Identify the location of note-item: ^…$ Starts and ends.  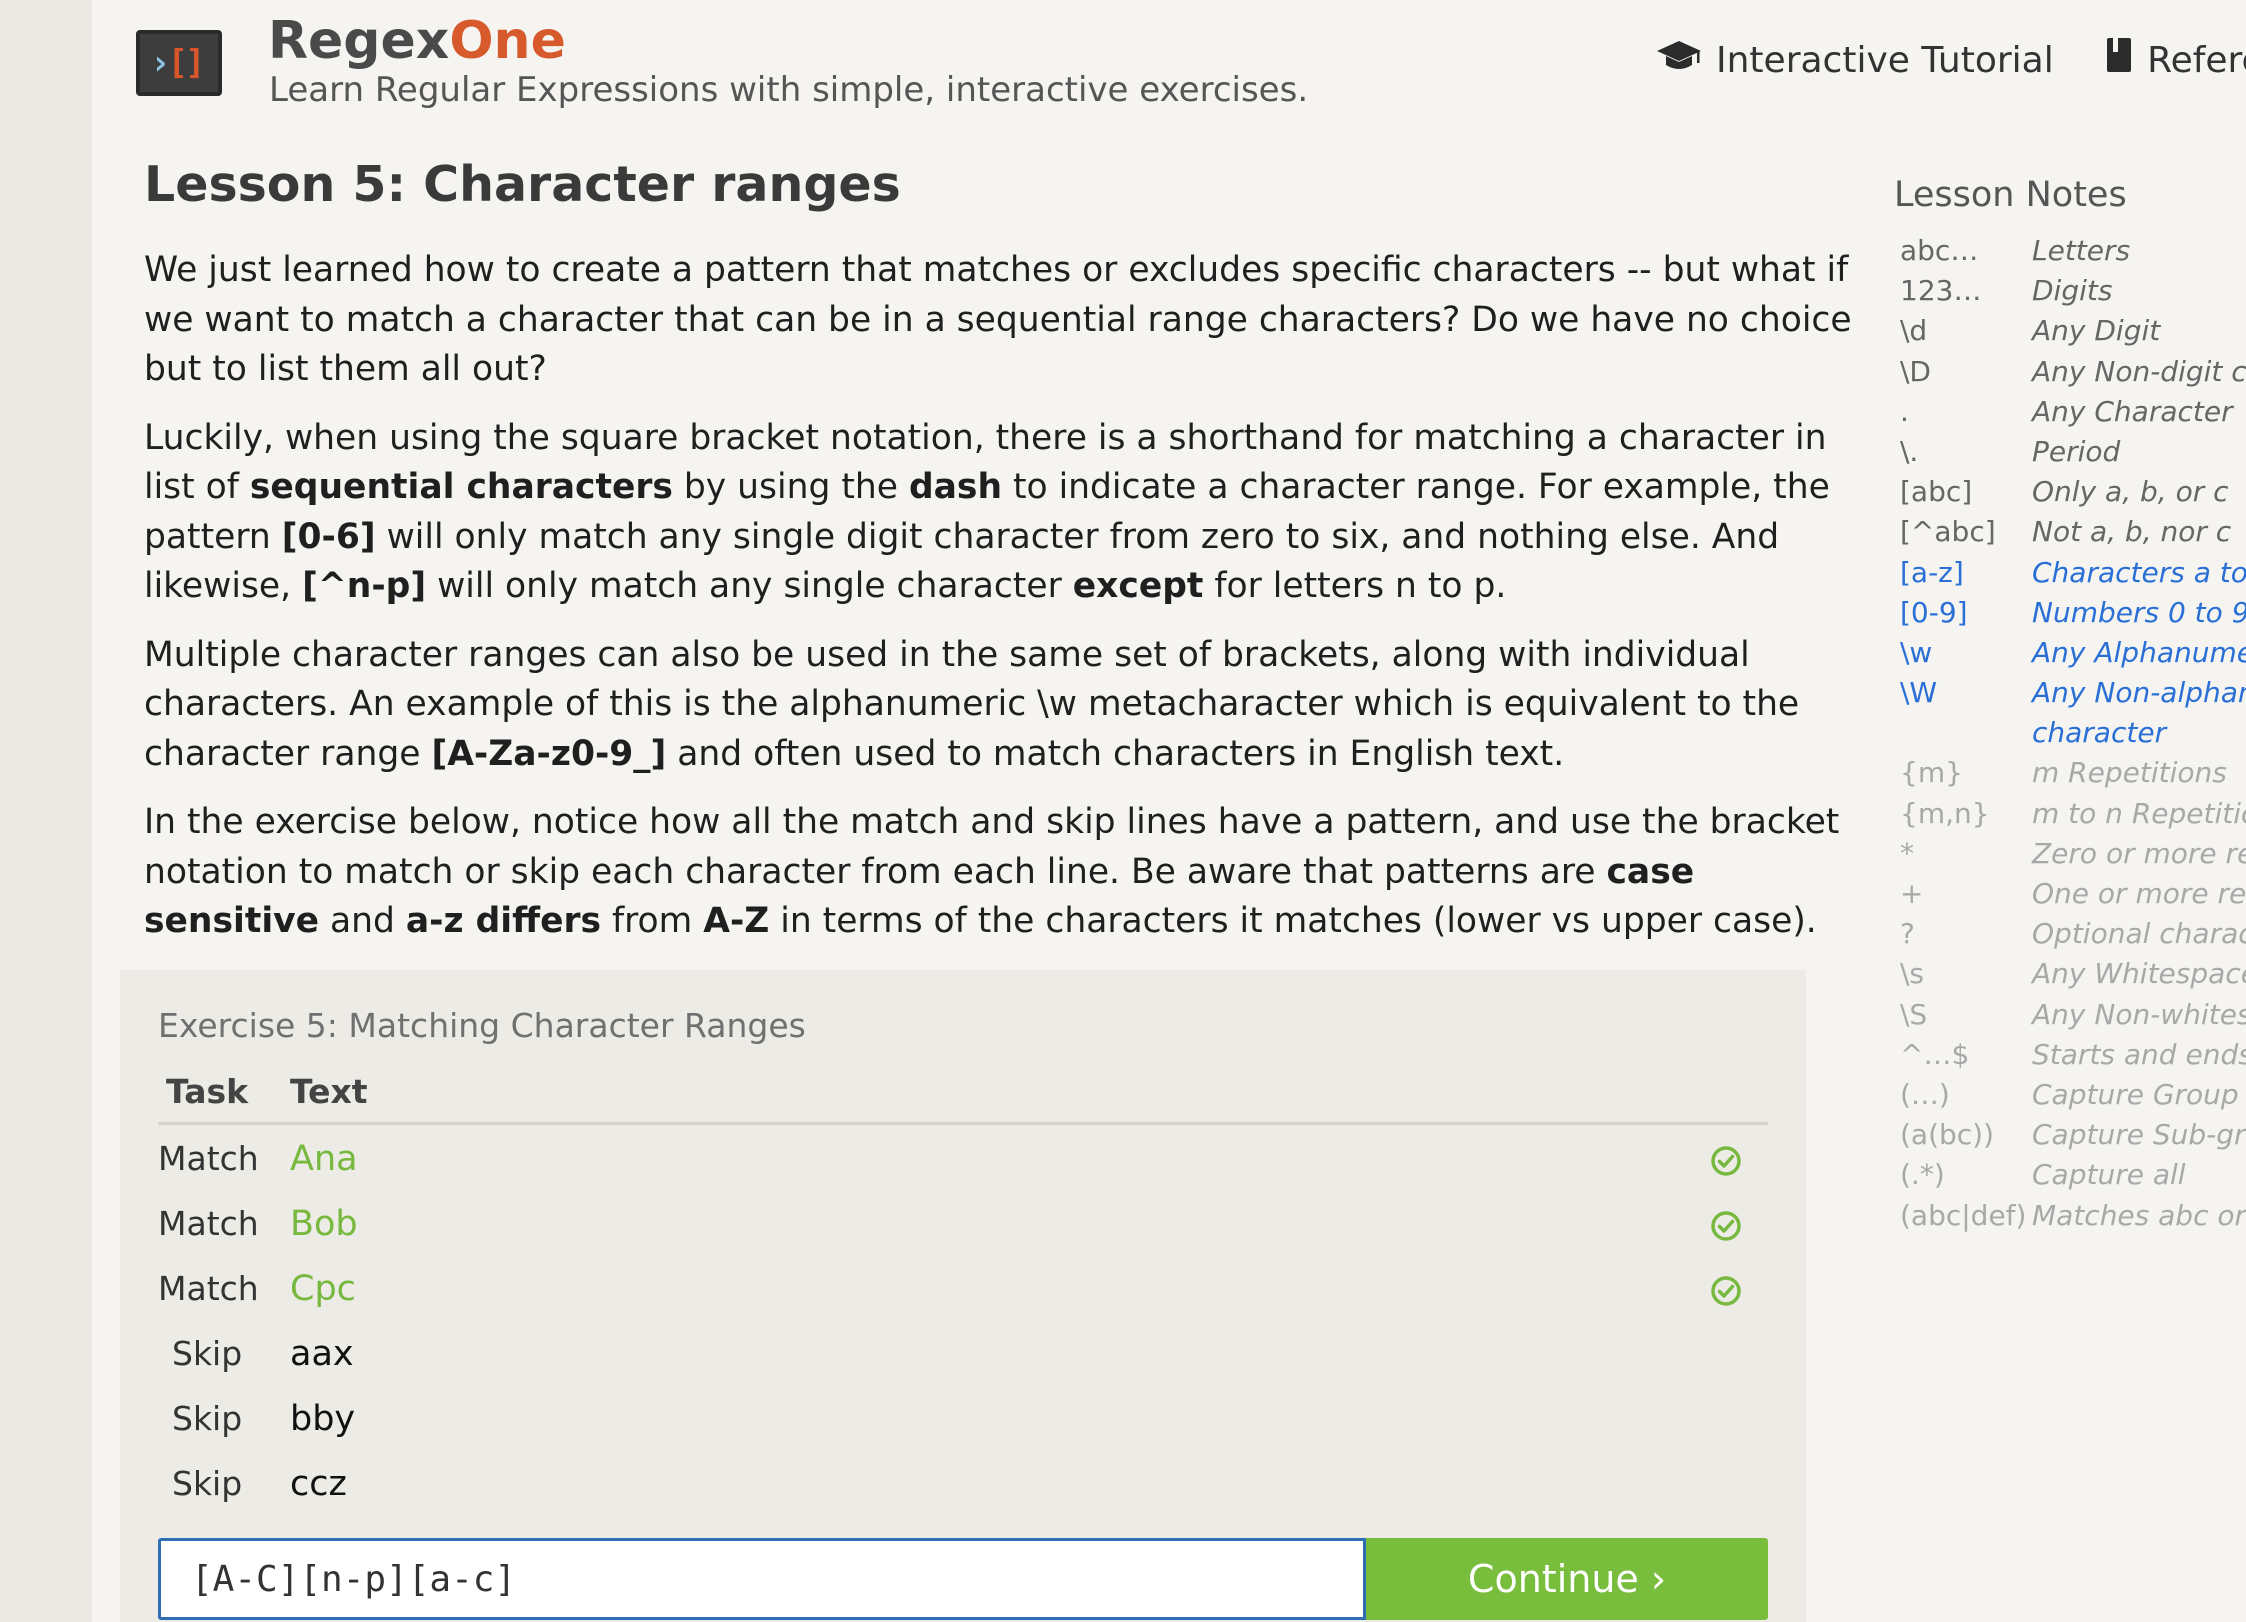
(2070, 1056).